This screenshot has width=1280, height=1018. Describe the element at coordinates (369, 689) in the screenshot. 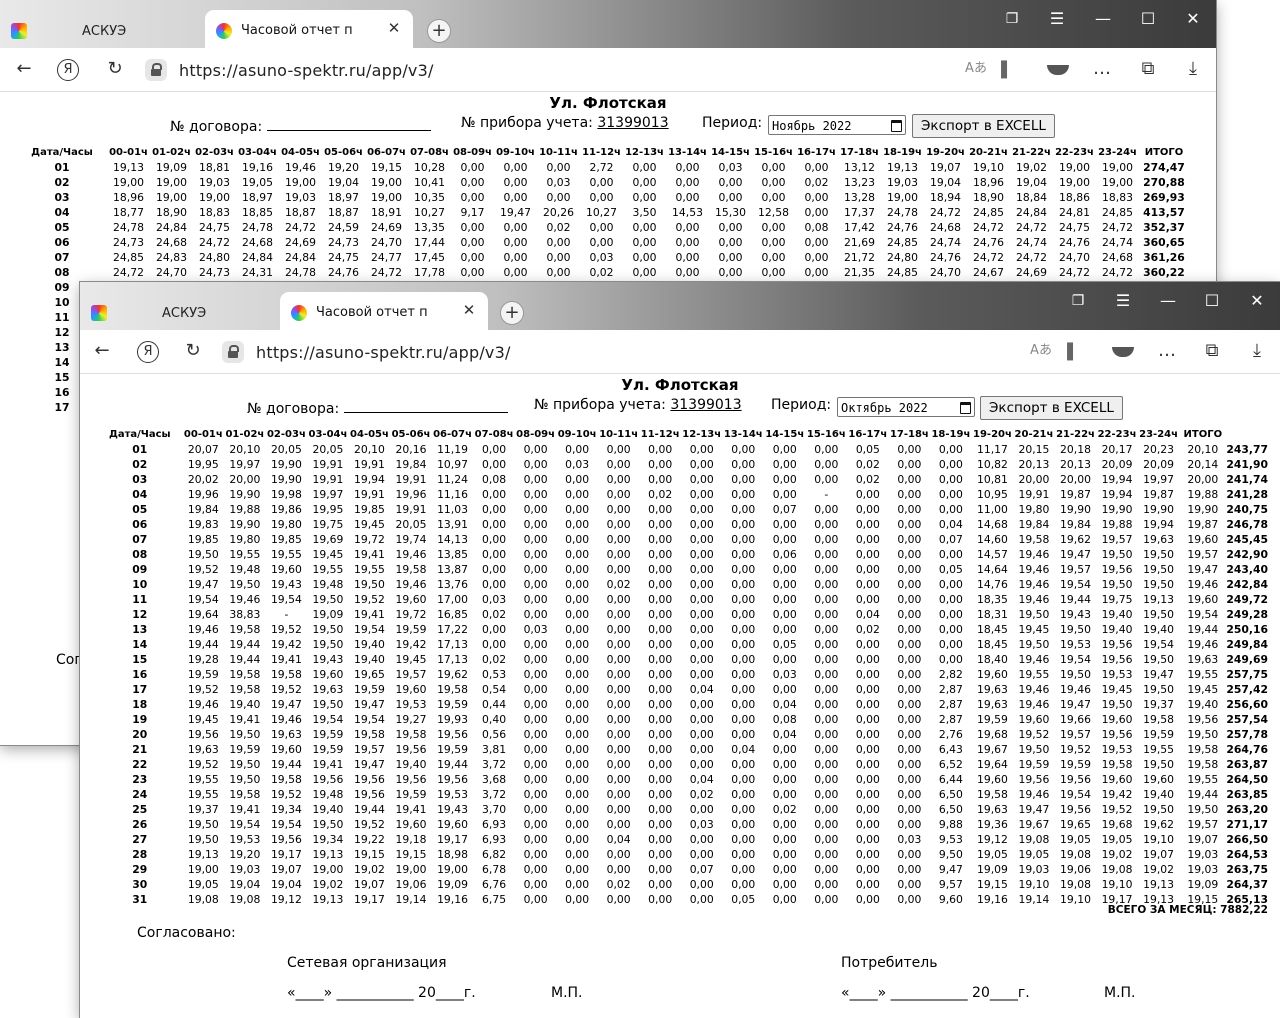

I see `hour-value: 19,59` at that location.